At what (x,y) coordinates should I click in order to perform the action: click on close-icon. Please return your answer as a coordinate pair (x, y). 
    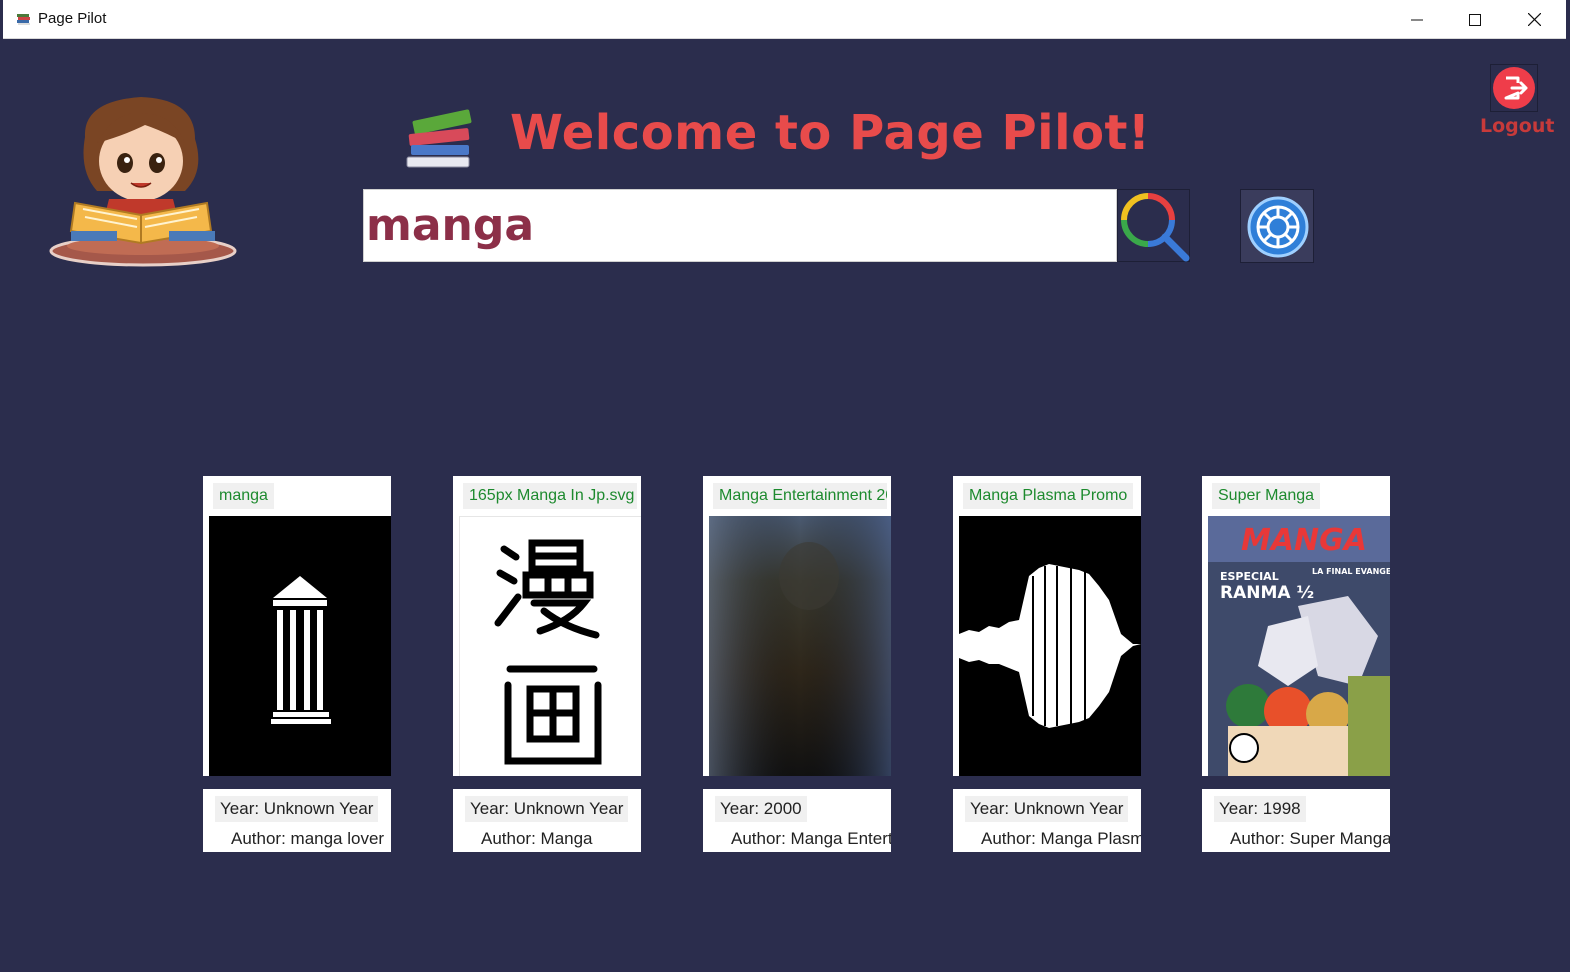
    Looking at the image, I should click on (1534, 19).